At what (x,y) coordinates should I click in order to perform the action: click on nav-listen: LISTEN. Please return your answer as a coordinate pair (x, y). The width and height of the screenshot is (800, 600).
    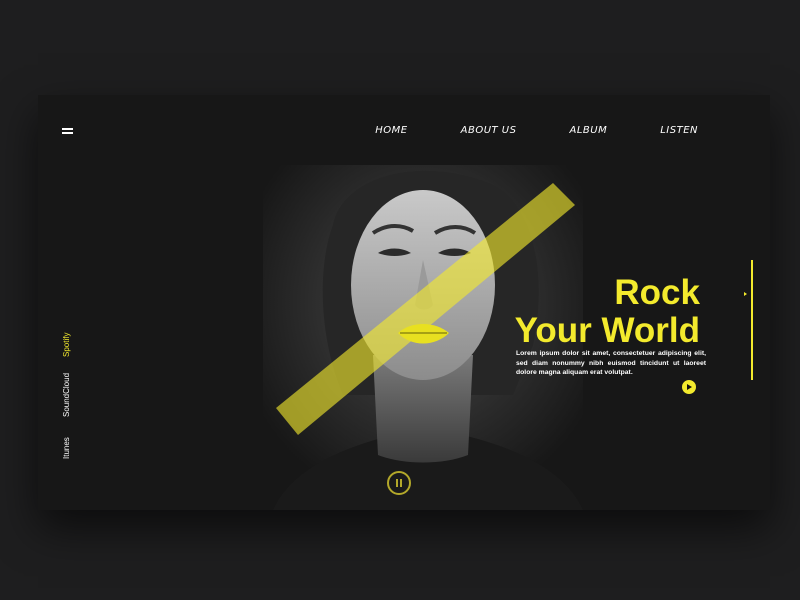
    Looking at the image, I should click on (679, 130).